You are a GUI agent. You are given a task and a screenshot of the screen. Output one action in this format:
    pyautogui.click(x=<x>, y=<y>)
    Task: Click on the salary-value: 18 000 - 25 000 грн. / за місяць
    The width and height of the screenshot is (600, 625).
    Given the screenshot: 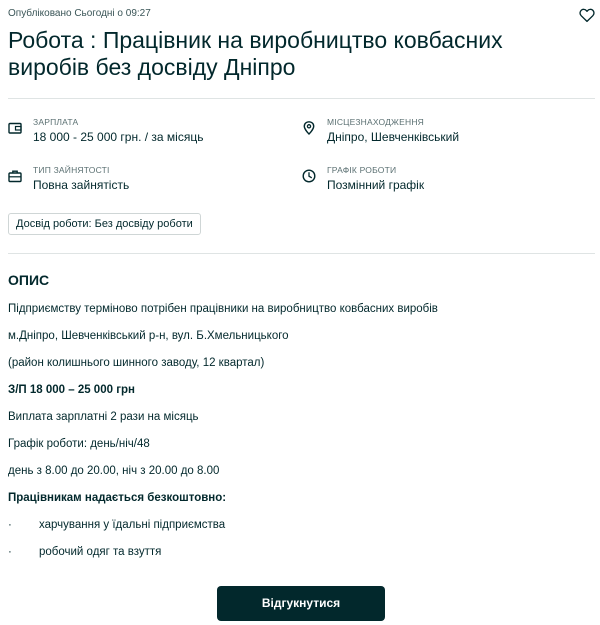 What is the action you would take?
    pyautogui.click(x=118, y=137)
    